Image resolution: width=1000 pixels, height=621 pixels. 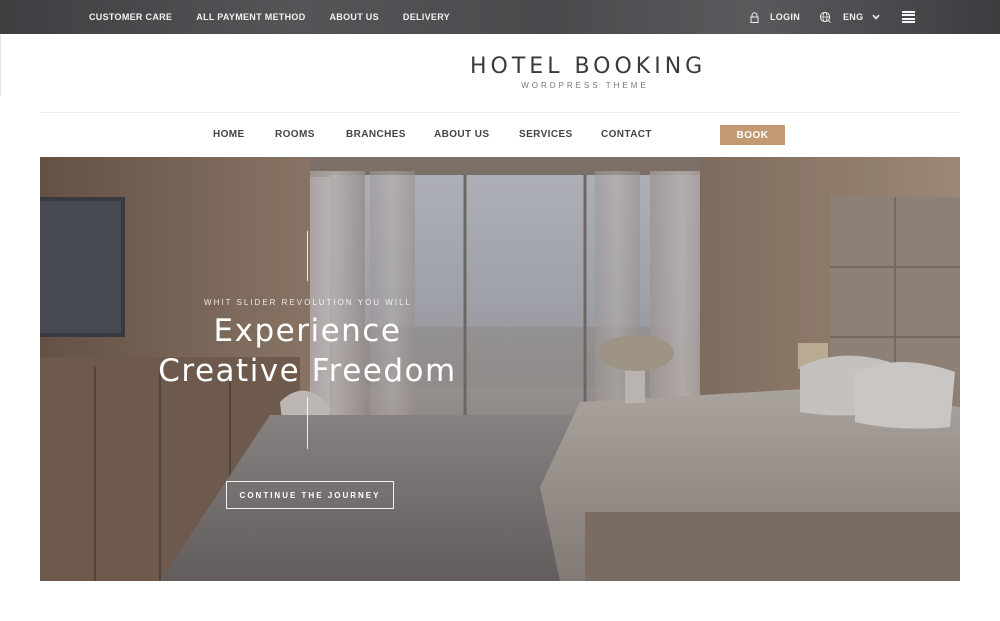 What do you see at coordinates (0, 65) in the screenshot?
I see `header-edge` at bounding box center [0, 65].